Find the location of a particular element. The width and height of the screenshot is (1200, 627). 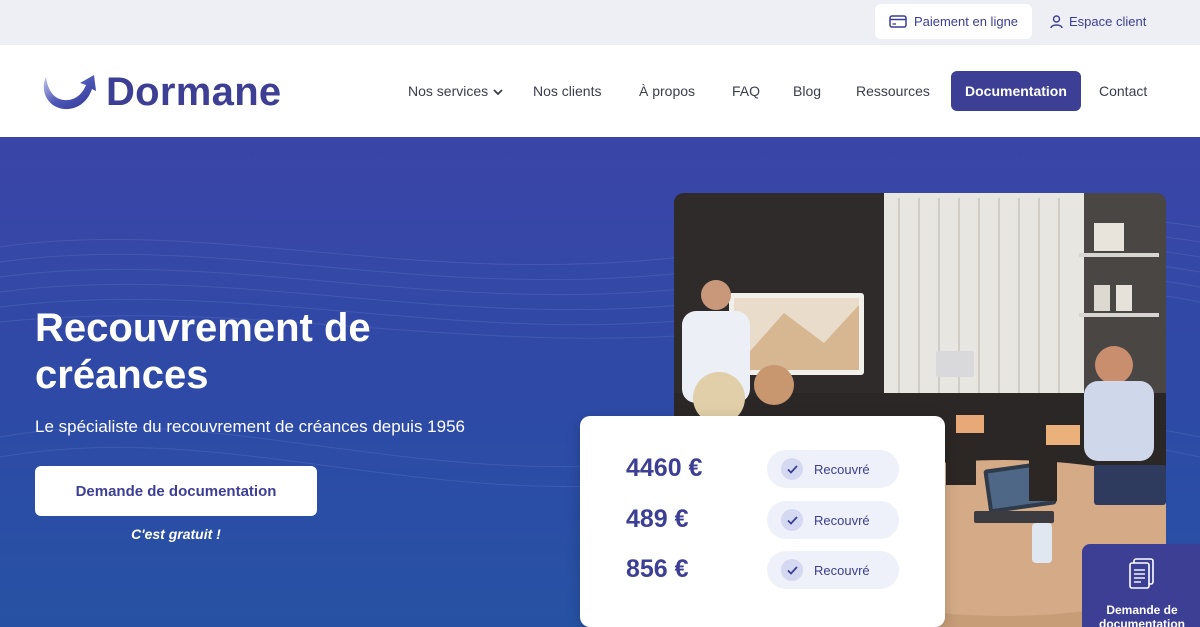

nav-item-faq: FAQ is located at coordinates (746, 91).